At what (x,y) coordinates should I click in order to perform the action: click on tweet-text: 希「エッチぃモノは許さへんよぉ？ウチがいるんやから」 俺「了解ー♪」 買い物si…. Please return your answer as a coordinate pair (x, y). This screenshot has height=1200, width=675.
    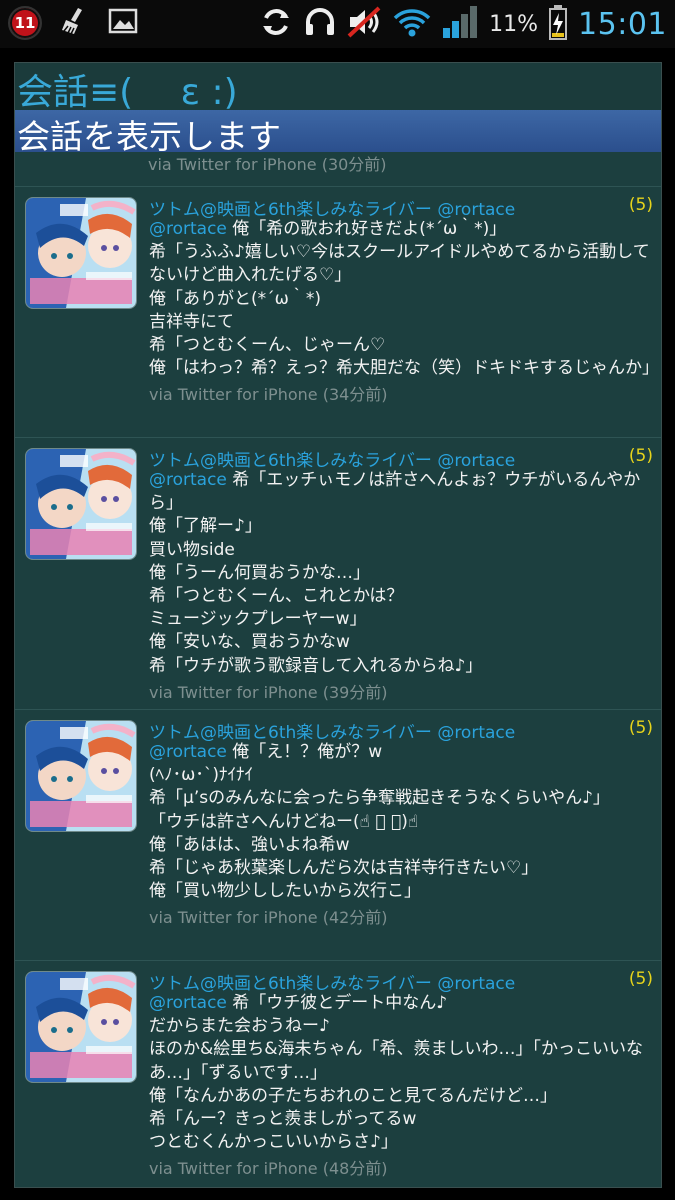
    Looking at the image, I should click on (395, 573).